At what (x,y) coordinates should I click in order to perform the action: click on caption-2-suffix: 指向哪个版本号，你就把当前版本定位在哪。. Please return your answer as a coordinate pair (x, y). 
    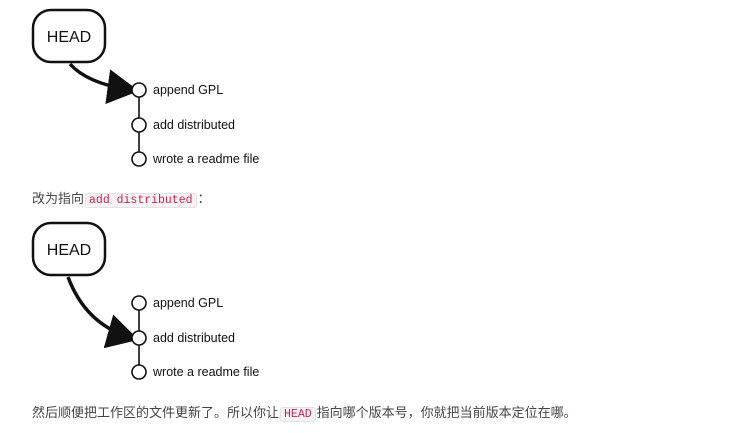
    Looking at the image, I should click on (446, 413).